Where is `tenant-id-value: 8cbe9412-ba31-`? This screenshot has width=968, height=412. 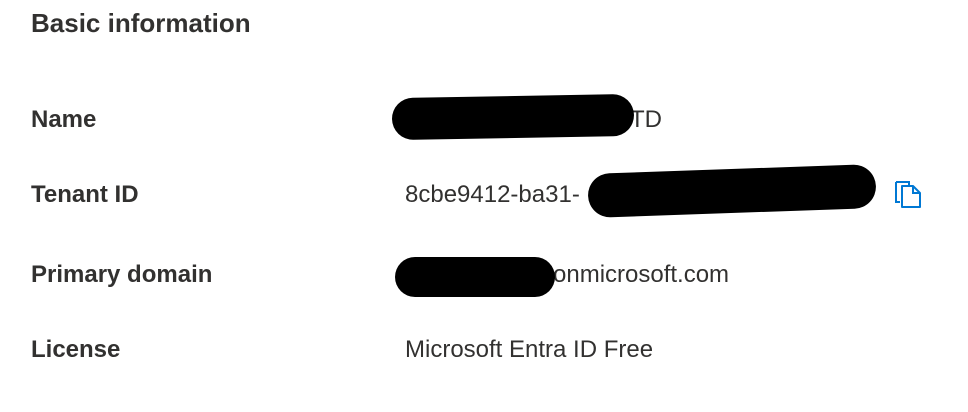 tenant-id-value: 8cbe9412-ba31- is located at coordinates (492, 194).